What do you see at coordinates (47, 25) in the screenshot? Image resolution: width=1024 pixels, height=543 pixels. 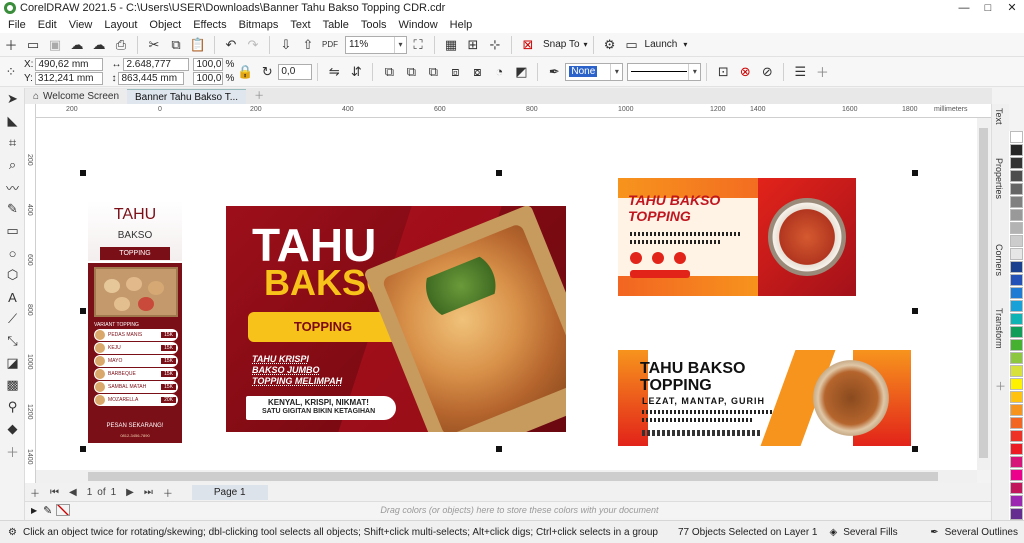 I see `menu-edit: Edit` at bounding box center [47, 25].